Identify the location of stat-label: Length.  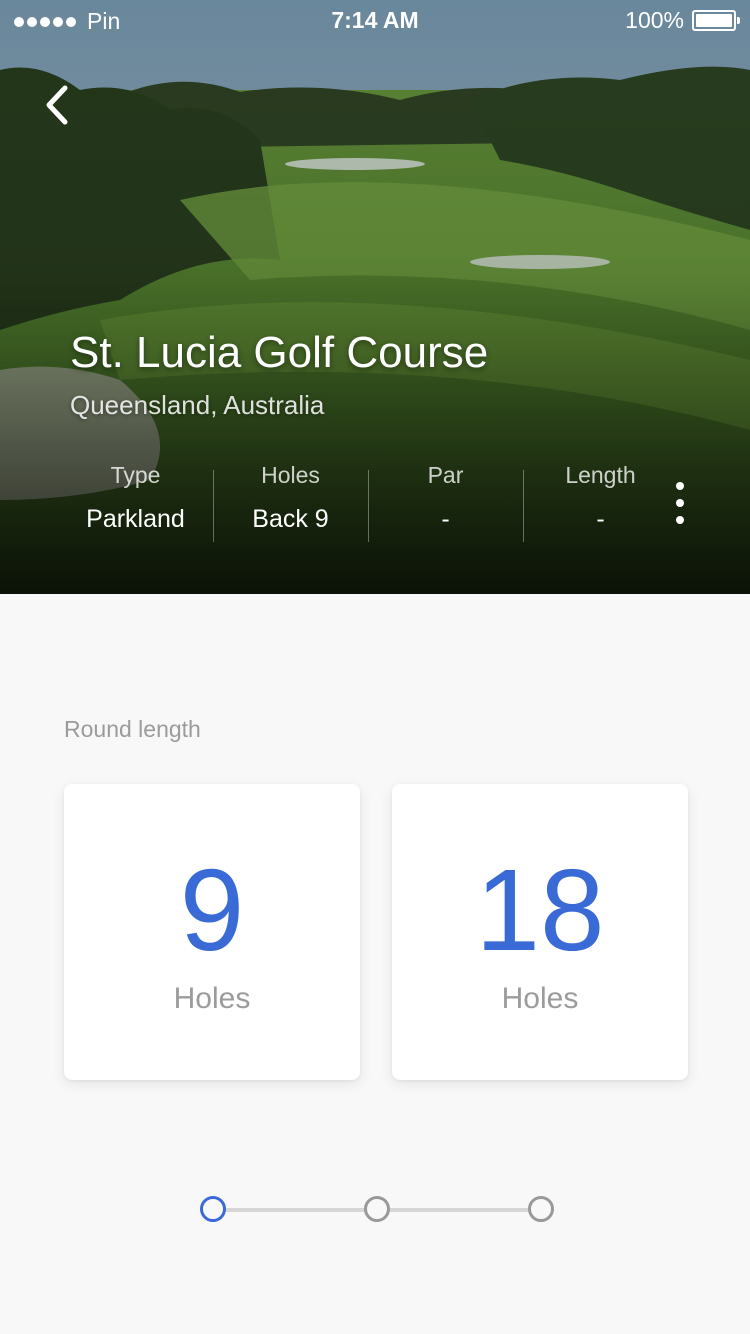
(600, 475).